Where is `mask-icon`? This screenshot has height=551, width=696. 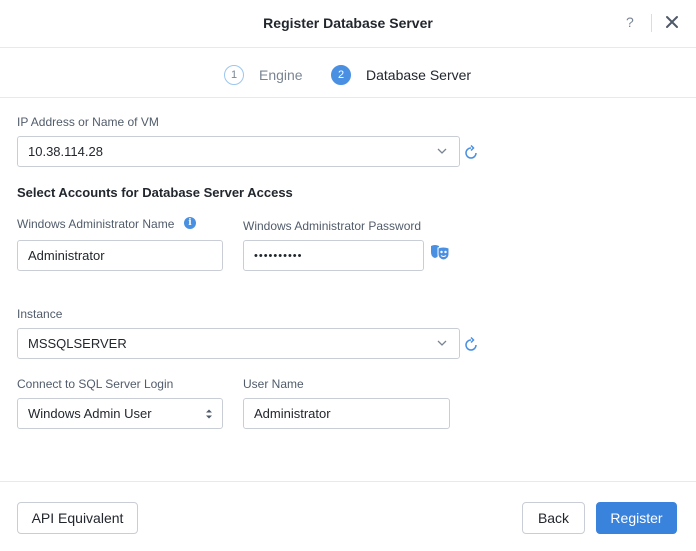
mask-icon is located at coordinates (440, 252).